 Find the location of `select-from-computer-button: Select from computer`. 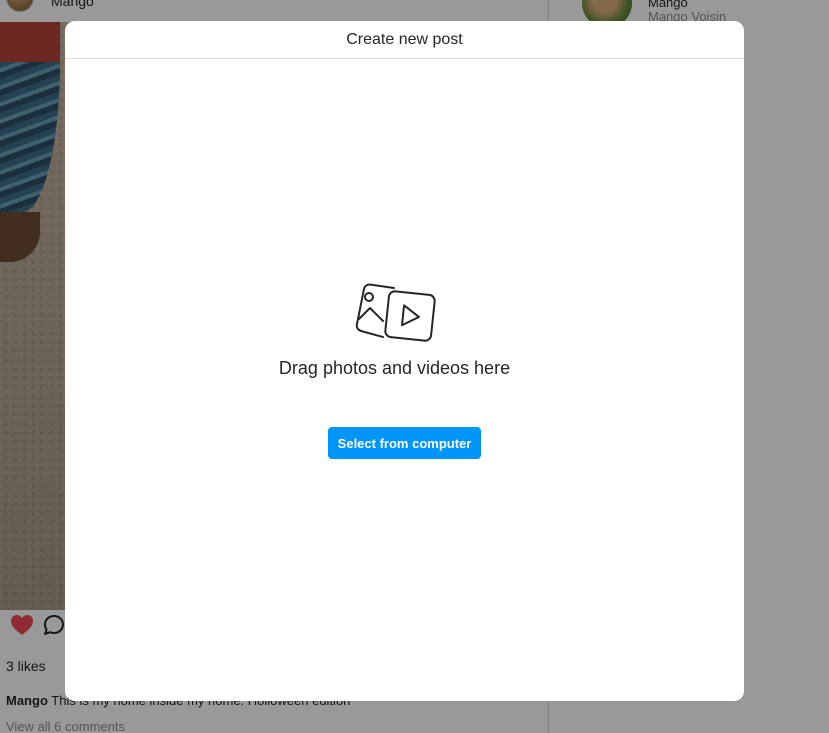

select-from-computer-button: Select from computer is located at coordinates (404, 443).